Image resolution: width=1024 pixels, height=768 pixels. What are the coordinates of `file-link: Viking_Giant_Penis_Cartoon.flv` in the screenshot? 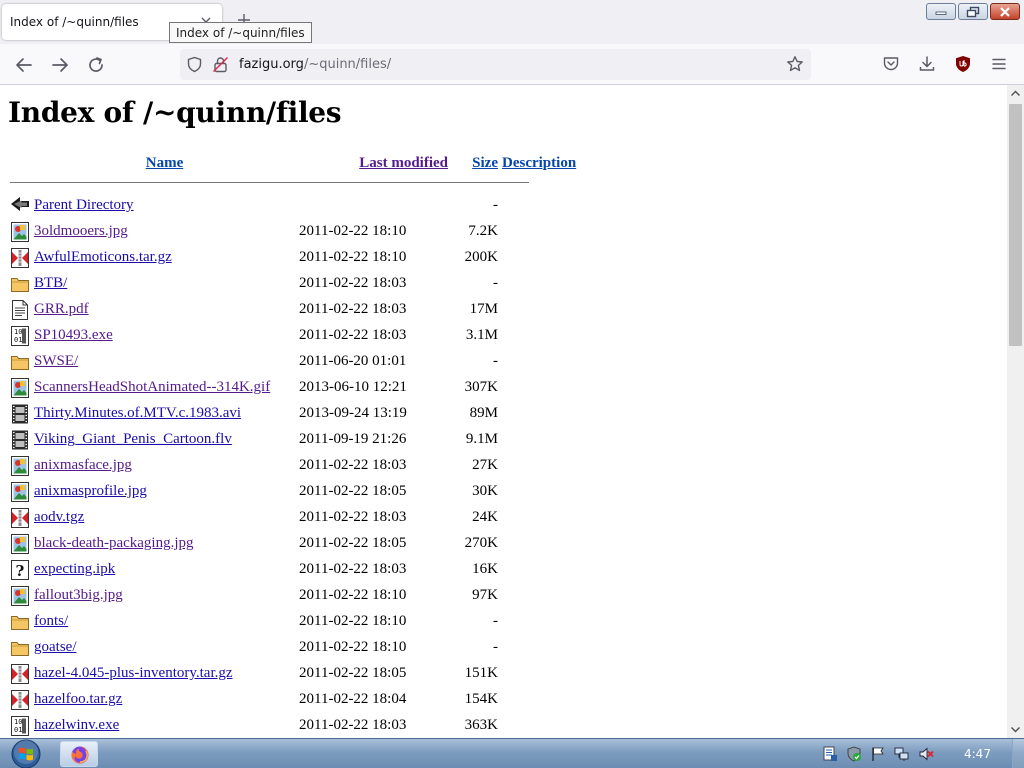 It's located at (133, 439).